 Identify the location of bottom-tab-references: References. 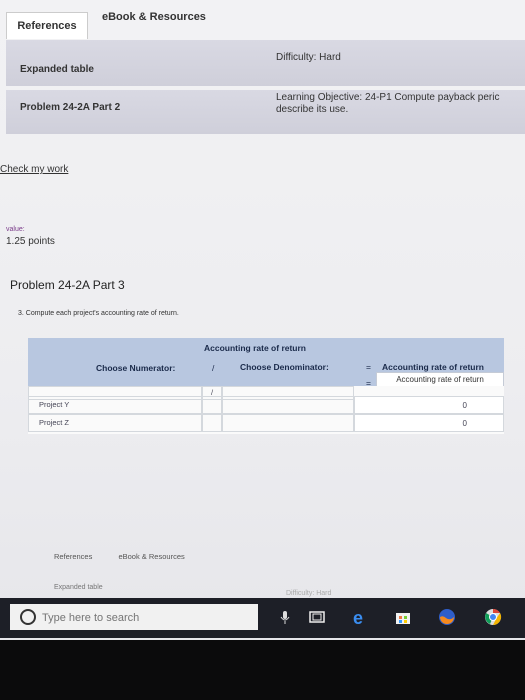
(73, 556).